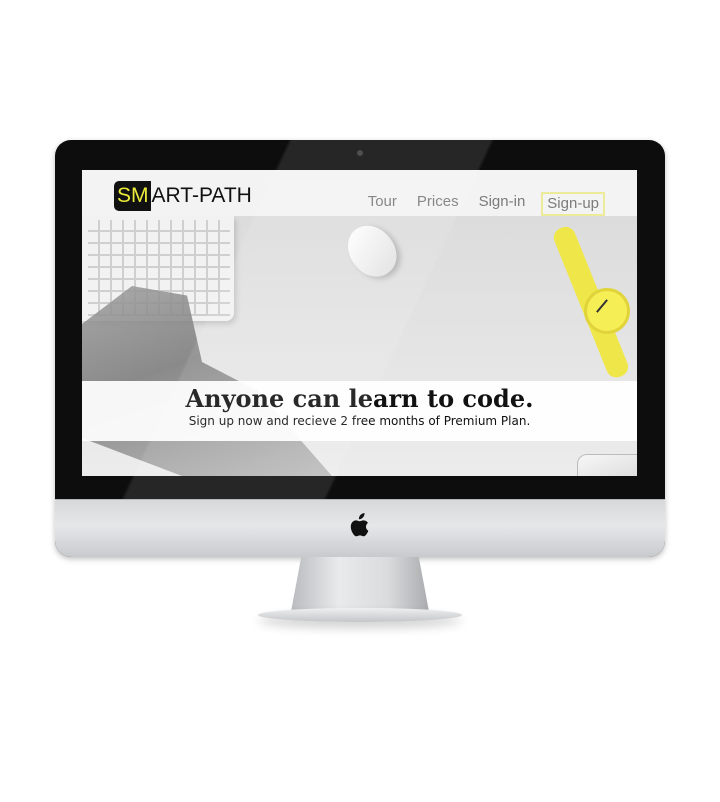  I want to click on logo-highlight: SM, so click(132, 196).